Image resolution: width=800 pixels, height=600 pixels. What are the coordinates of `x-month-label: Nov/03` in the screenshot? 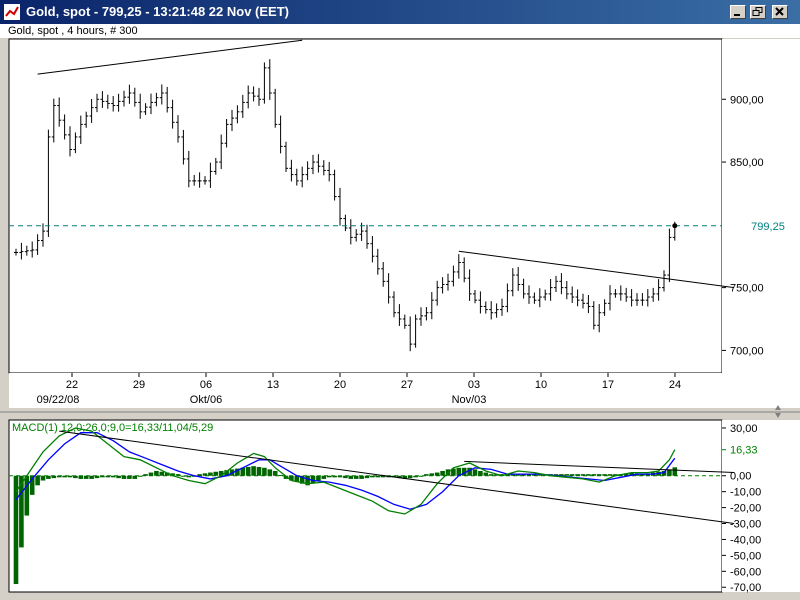 It's located at (469, 400).